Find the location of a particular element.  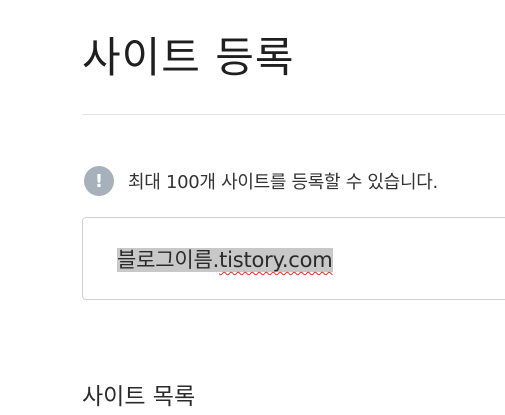

site-limit-notice: ! 최대 100개 사이트를 등록할 수 있습니다. is located at coordinates (261, 181).